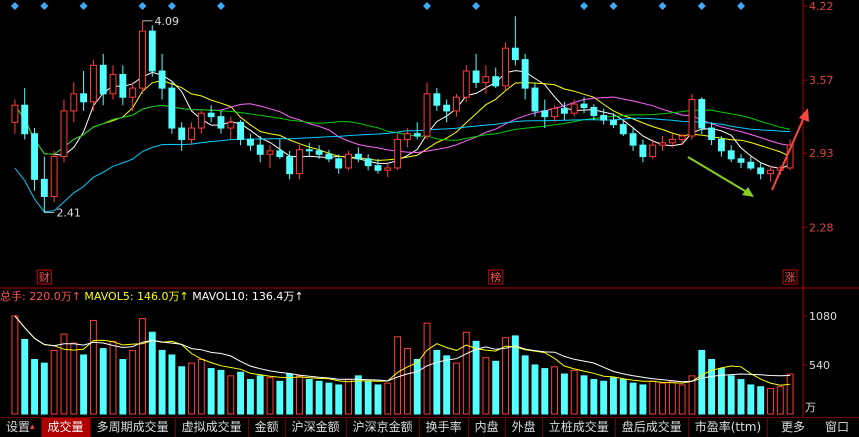  I want to click on tab-12: 市盈率(ttm), so click(729, 427).